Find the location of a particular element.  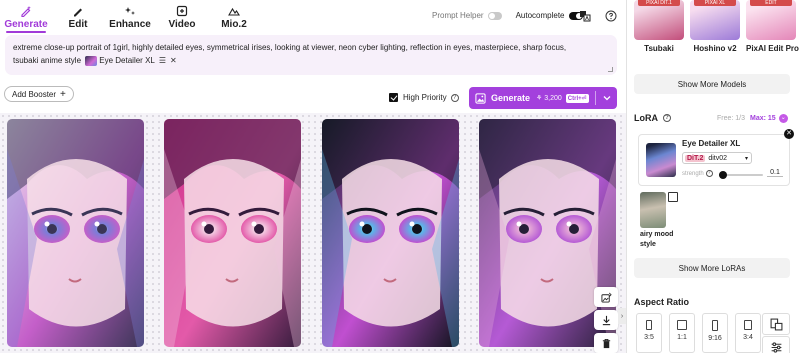

aspect-label: 9:16 is located at coordinates (715, 338).